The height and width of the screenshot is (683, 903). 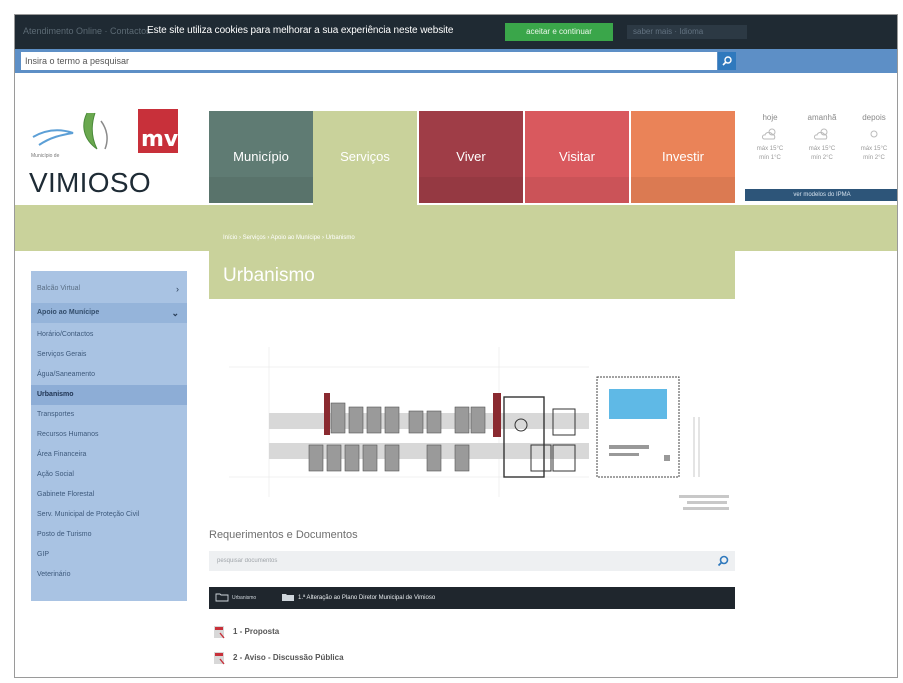 I want to click on file-item: 2 - Aviso - Discussão Pública, so click(x=278, y=658).